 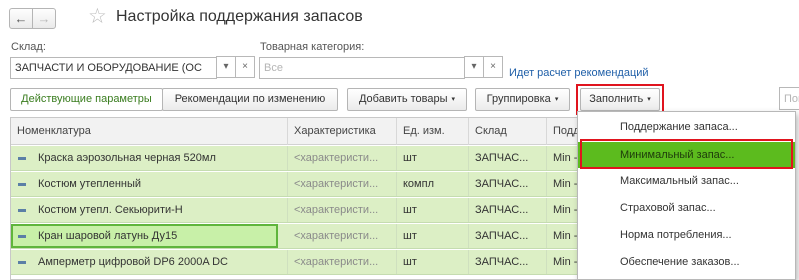 I want to click on row-name: Амперметр цифровой DP6 2000A DC, so click(x=133, y=262).